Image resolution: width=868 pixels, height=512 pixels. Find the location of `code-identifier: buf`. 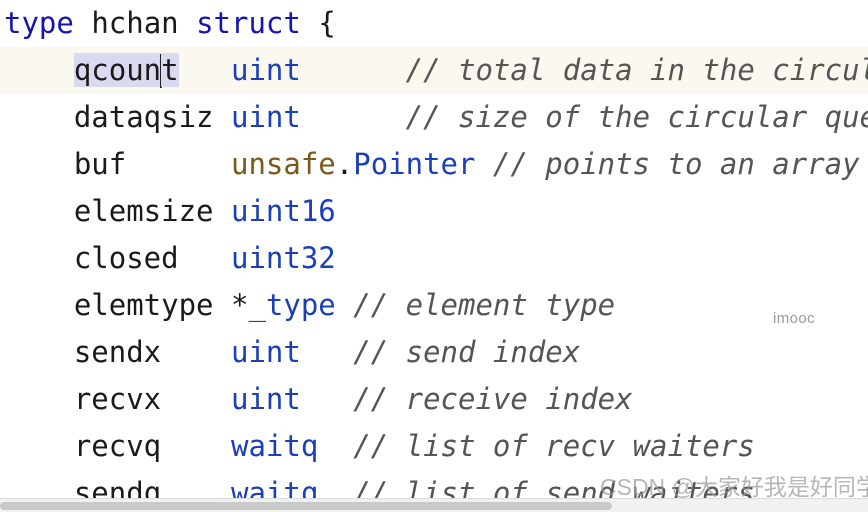

code-identifier: buf is located at coordinates (100, 164).